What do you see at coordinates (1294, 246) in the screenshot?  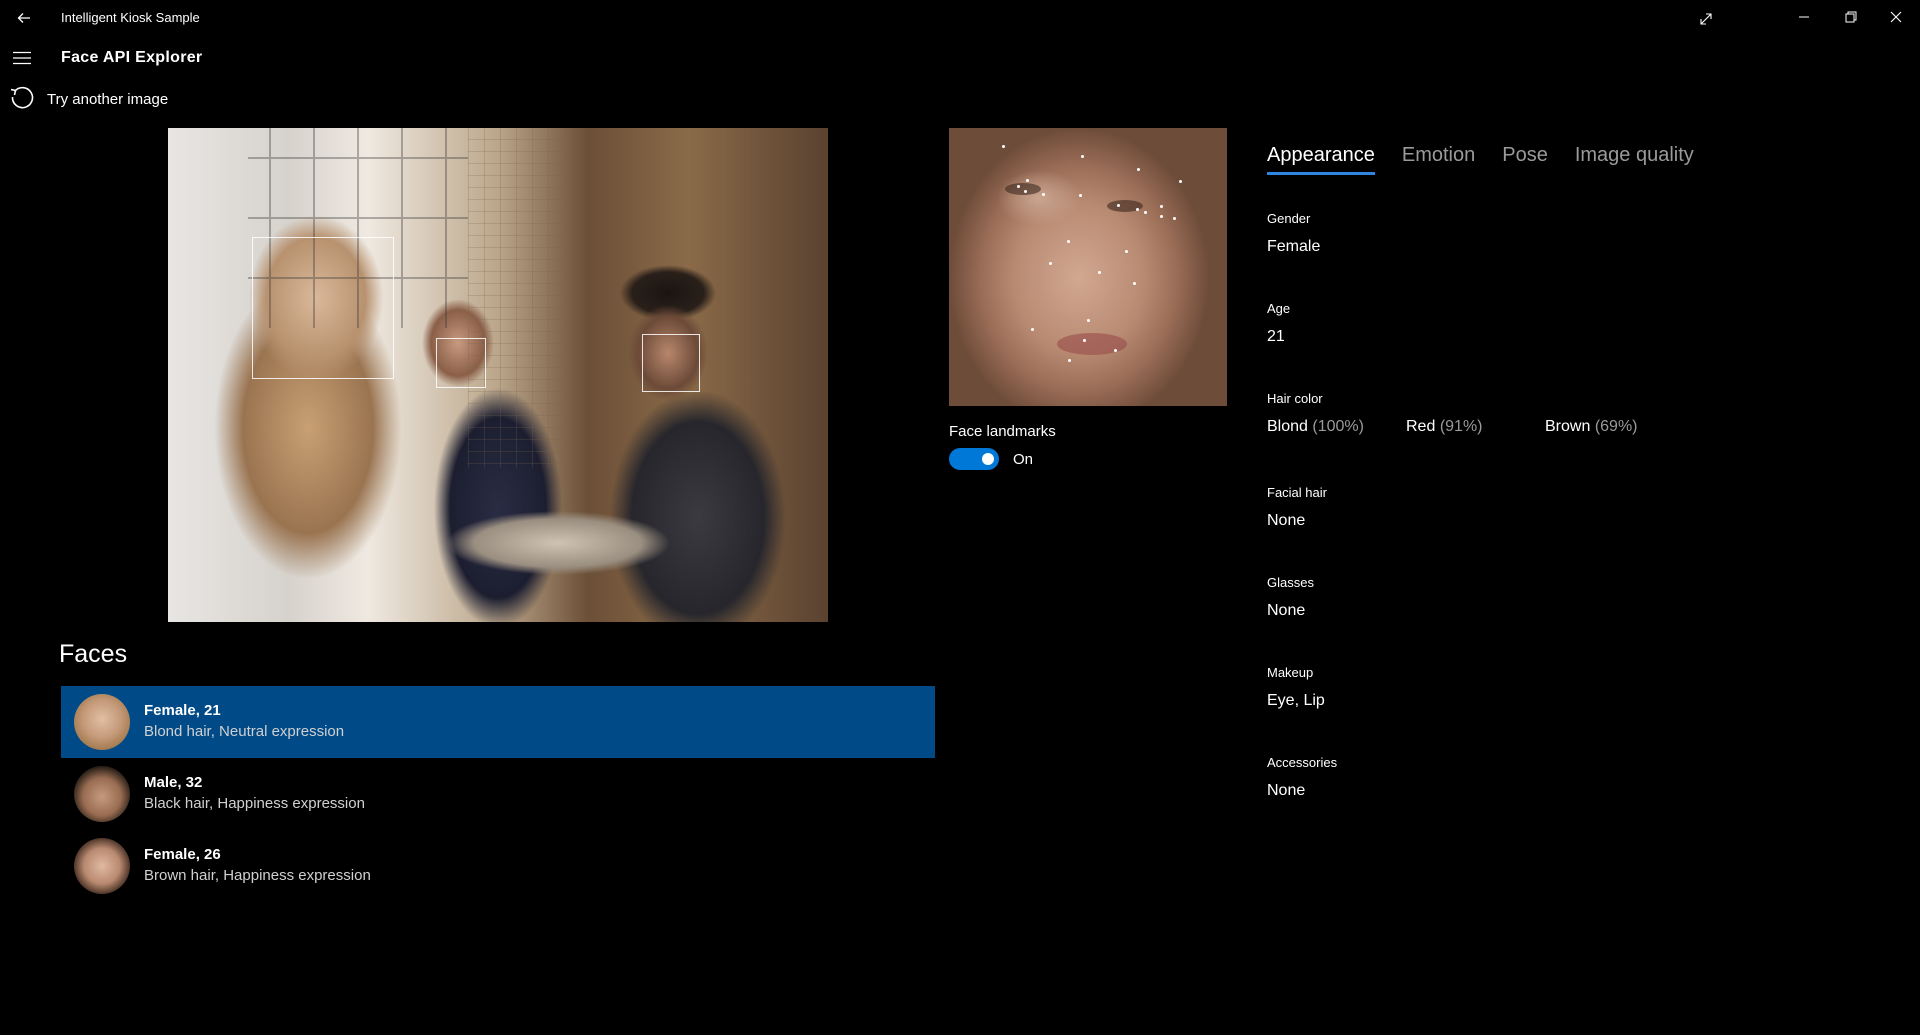 I see `gender-value: Female` at bounding box center [1294, 246].